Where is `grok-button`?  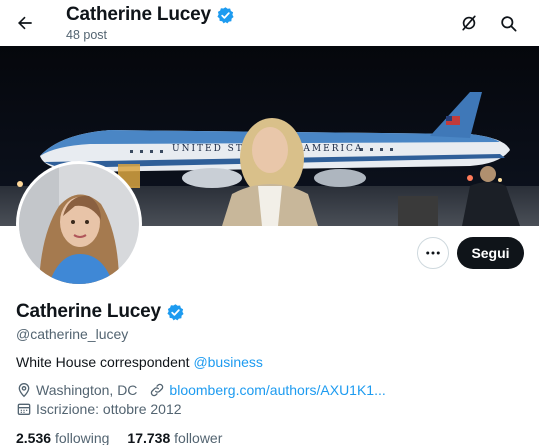 grok-button is located at coordinates (469, 23).